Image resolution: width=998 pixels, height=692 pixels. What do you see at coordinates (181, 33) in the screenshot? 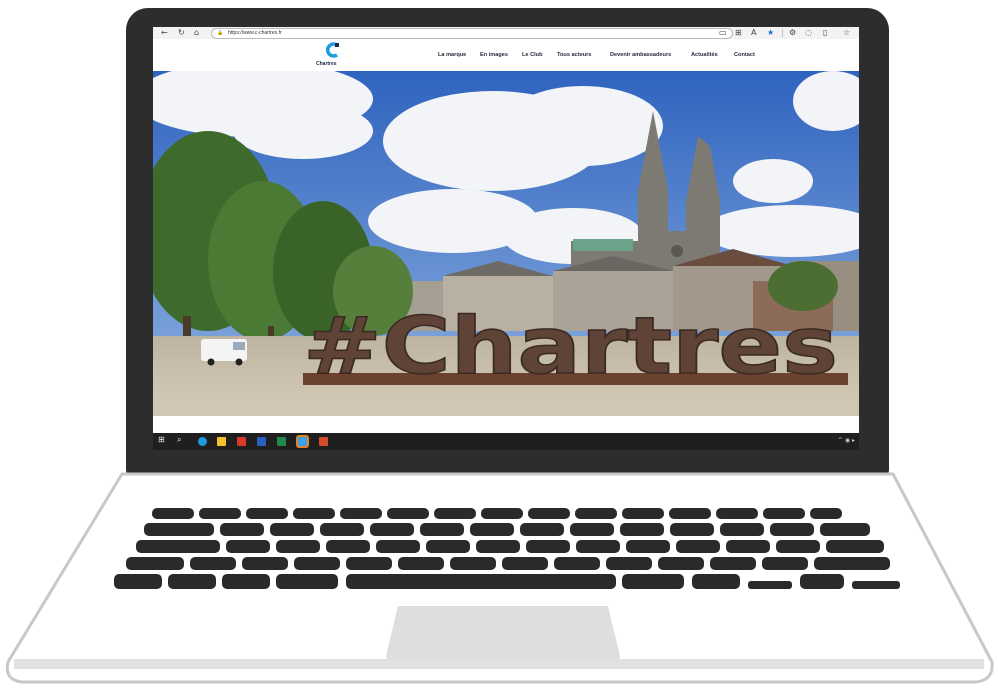
I see `refresh-icon: ↻` at bounding box center [181, 33].